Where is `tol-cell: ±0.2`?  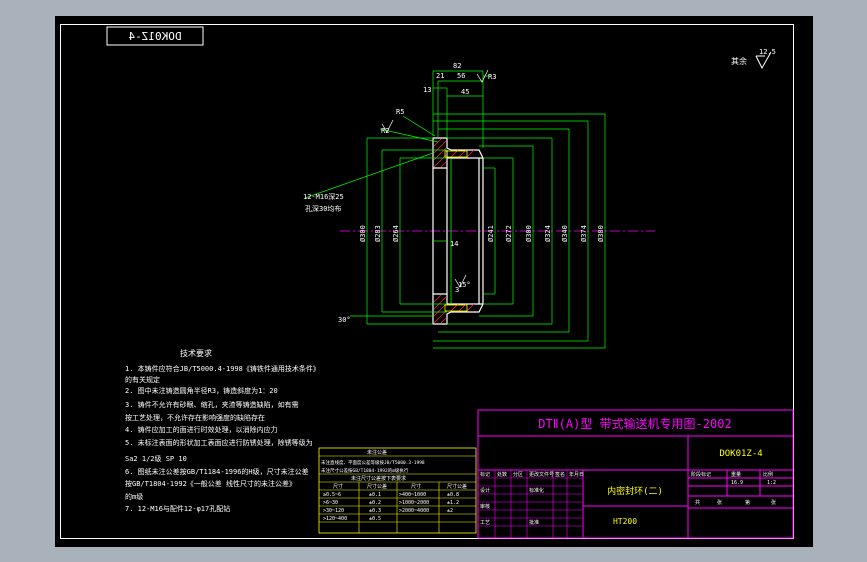 tol-cell: ±0.2 is located at coordinates (375, 503).